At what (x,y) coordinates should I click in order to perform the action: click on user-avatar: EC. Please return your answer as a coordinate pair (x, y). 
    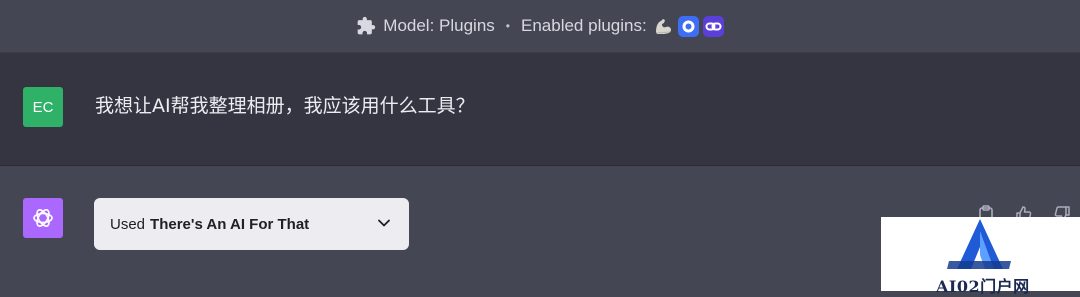
    Looking at the image, I should click on (43, 107).